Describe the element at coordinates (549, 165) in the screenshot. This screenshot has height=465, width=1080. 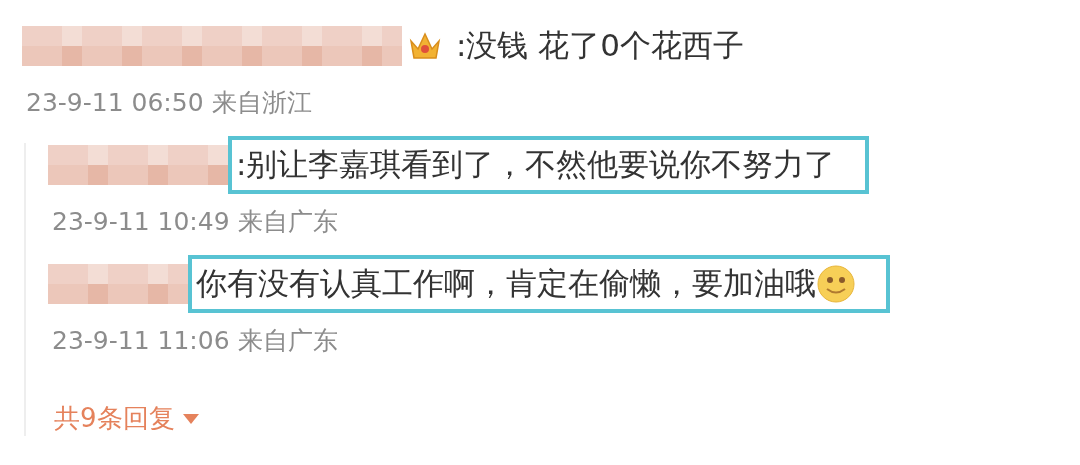
I see `reply-text: :别让李嘉琪看到了，不然他要说你不努力了` at that location.